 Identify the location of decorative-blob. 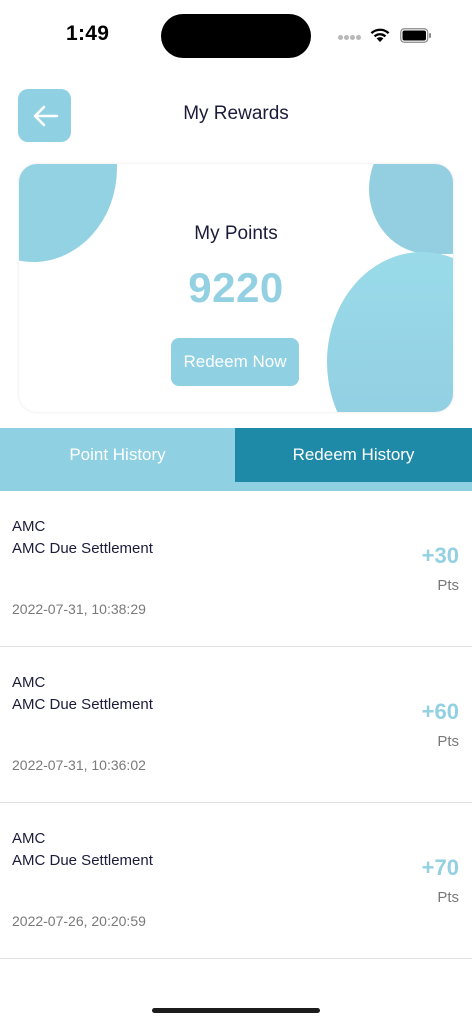
(68, 213).